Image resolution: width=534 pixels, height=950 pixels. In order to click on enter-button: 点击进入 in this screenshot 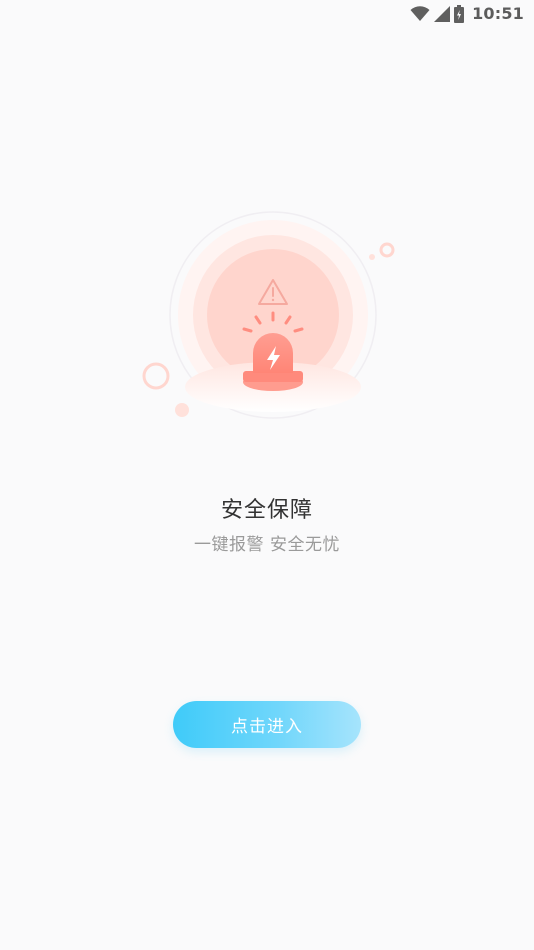, I will do `click(267, 724)`.